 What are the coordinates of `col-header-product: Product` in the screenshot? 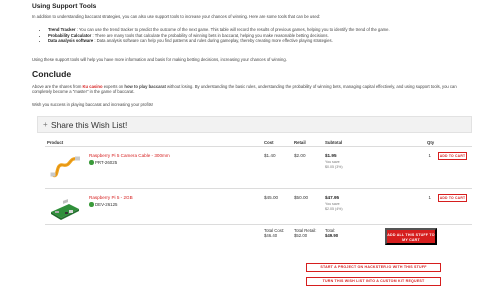 It's located at (55, 142).